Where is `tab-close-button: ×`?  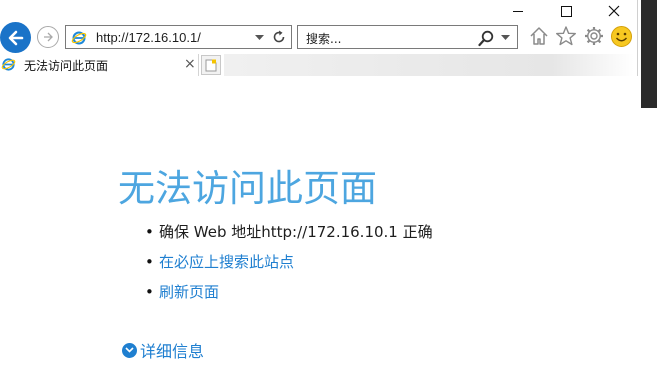
tab-close-button: × is located at coordinates (190, 64).